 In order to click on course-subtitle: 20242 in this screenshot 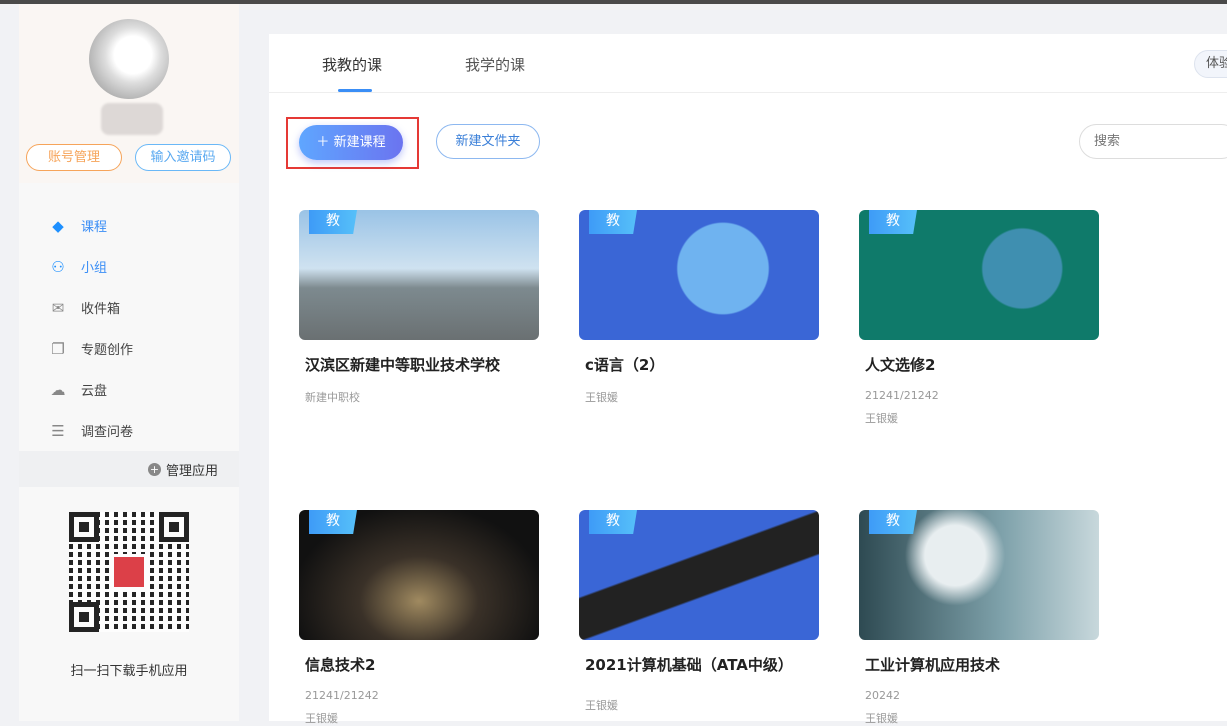, I will do `click(882, 695)`.